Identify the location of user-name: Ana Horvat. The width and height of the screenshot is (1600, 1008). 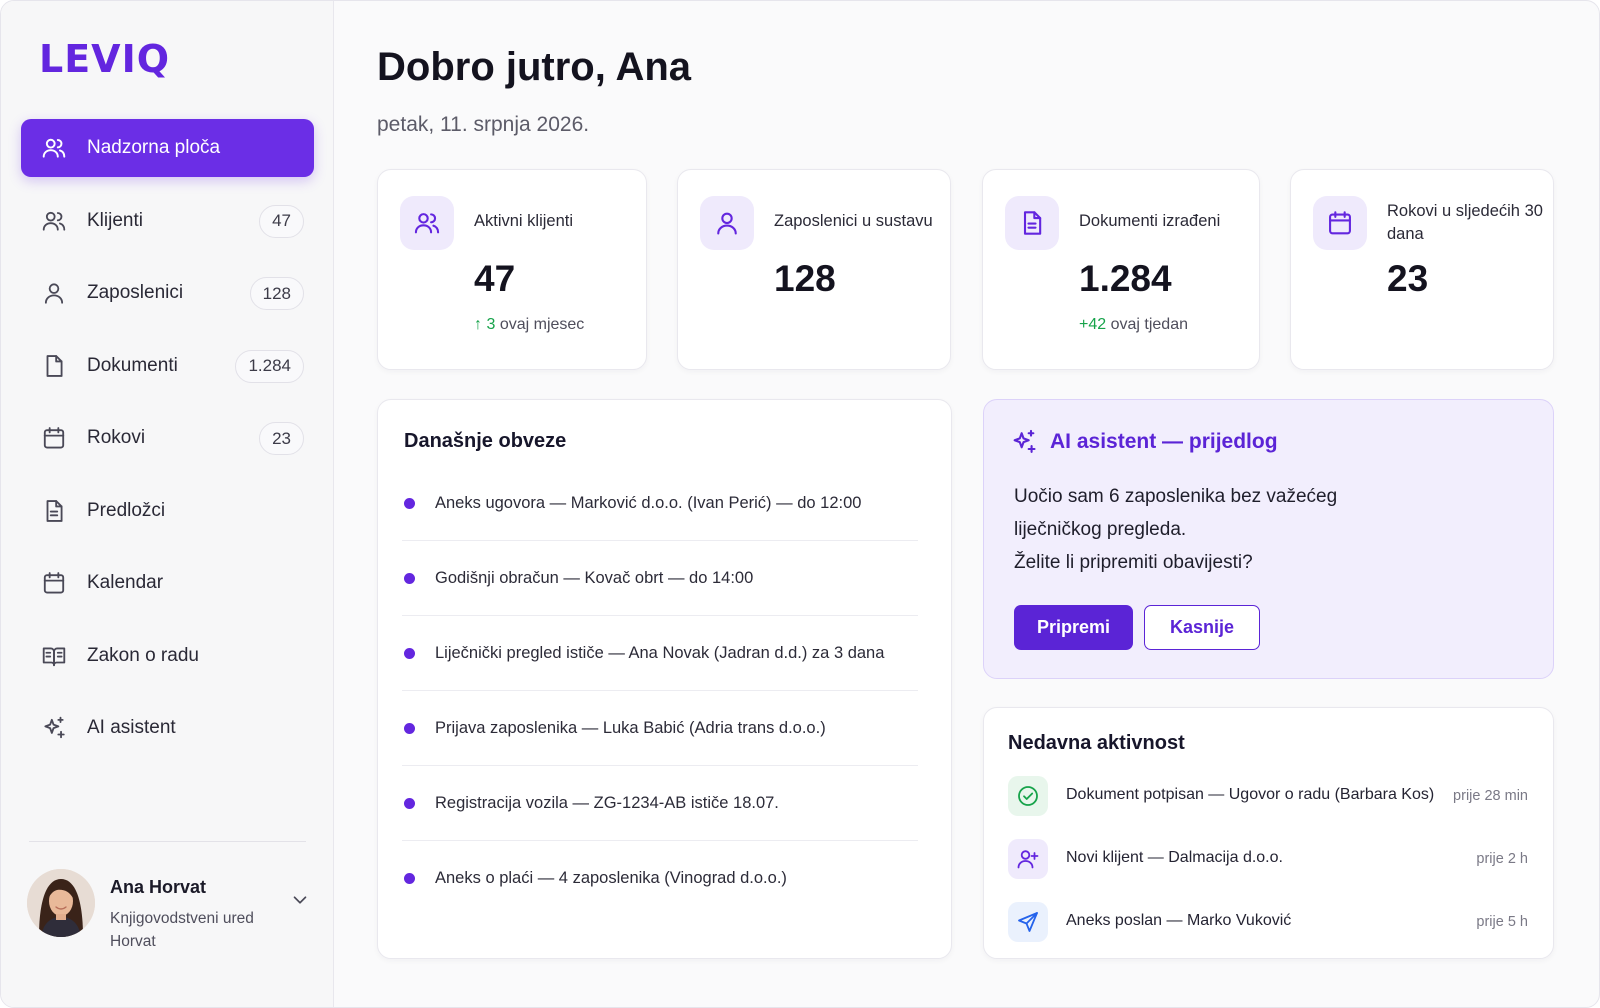
(158, 887).